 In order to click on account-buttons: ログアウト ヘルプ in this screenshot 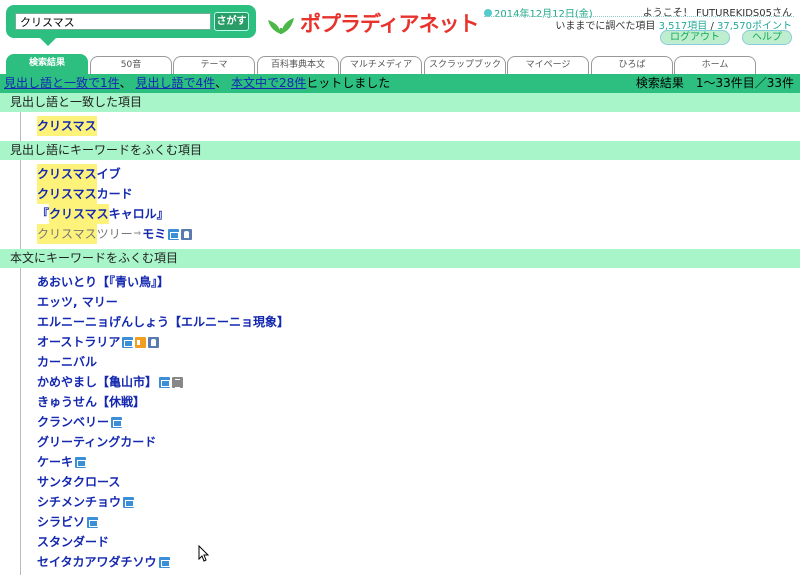, I will do `click(726, 37)`.